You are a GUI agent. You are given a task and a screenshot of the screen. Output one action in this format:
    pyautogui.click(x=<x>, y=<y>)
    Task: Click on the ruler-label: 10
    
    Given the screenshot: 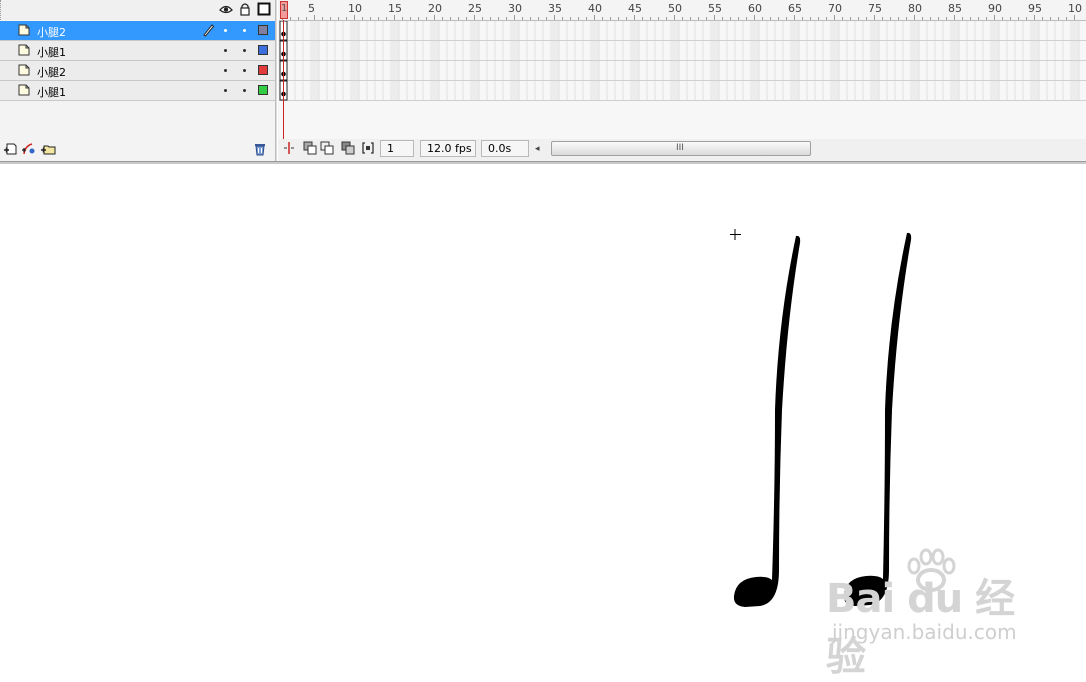 What is the action you would take?
    pyautogui.click(x=355, y=8)
    